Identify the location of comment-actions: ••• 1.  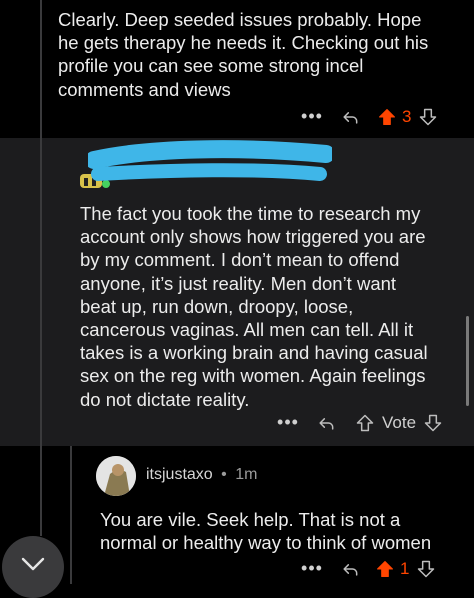
(368, 568).